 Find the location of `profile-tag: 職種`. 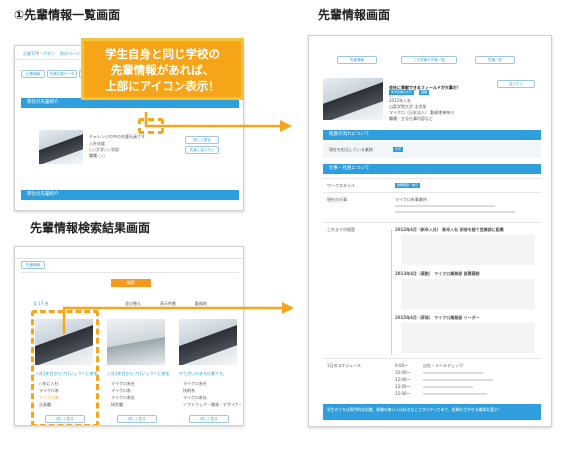

profile-tag: 職種 is located at coordinates (424, 92).